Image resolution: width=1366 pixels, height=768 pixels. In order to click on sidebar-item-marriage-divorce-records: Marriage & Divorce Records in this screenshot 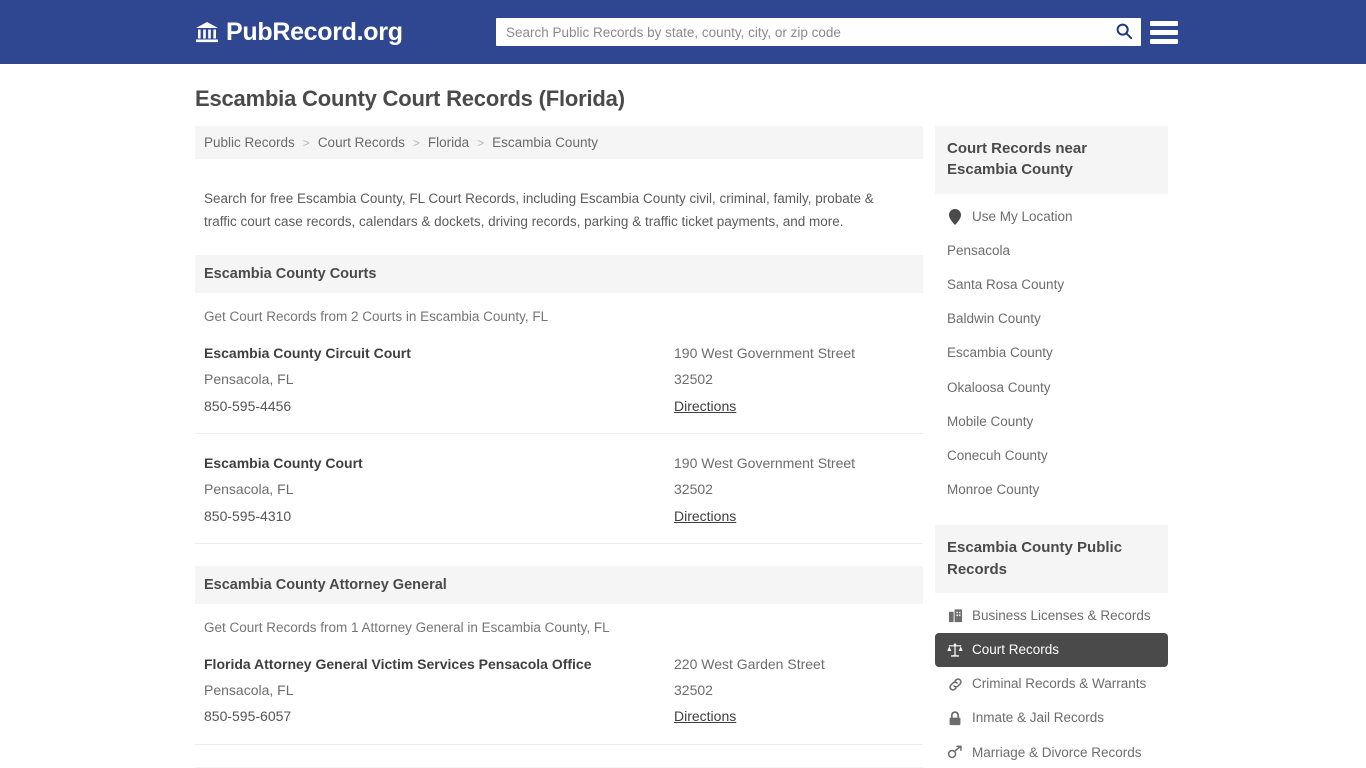, I will do `click(1051, 752)`.